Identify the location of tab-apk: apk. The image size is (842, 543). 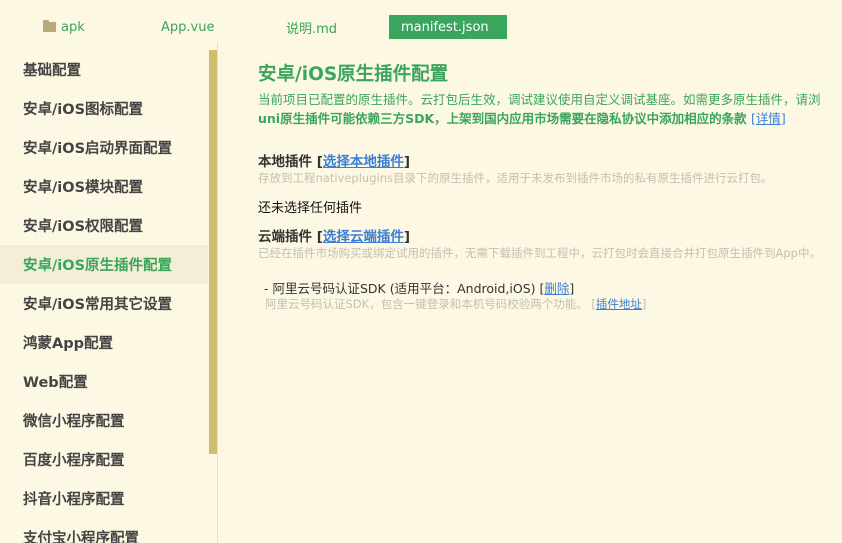
(64, 27).